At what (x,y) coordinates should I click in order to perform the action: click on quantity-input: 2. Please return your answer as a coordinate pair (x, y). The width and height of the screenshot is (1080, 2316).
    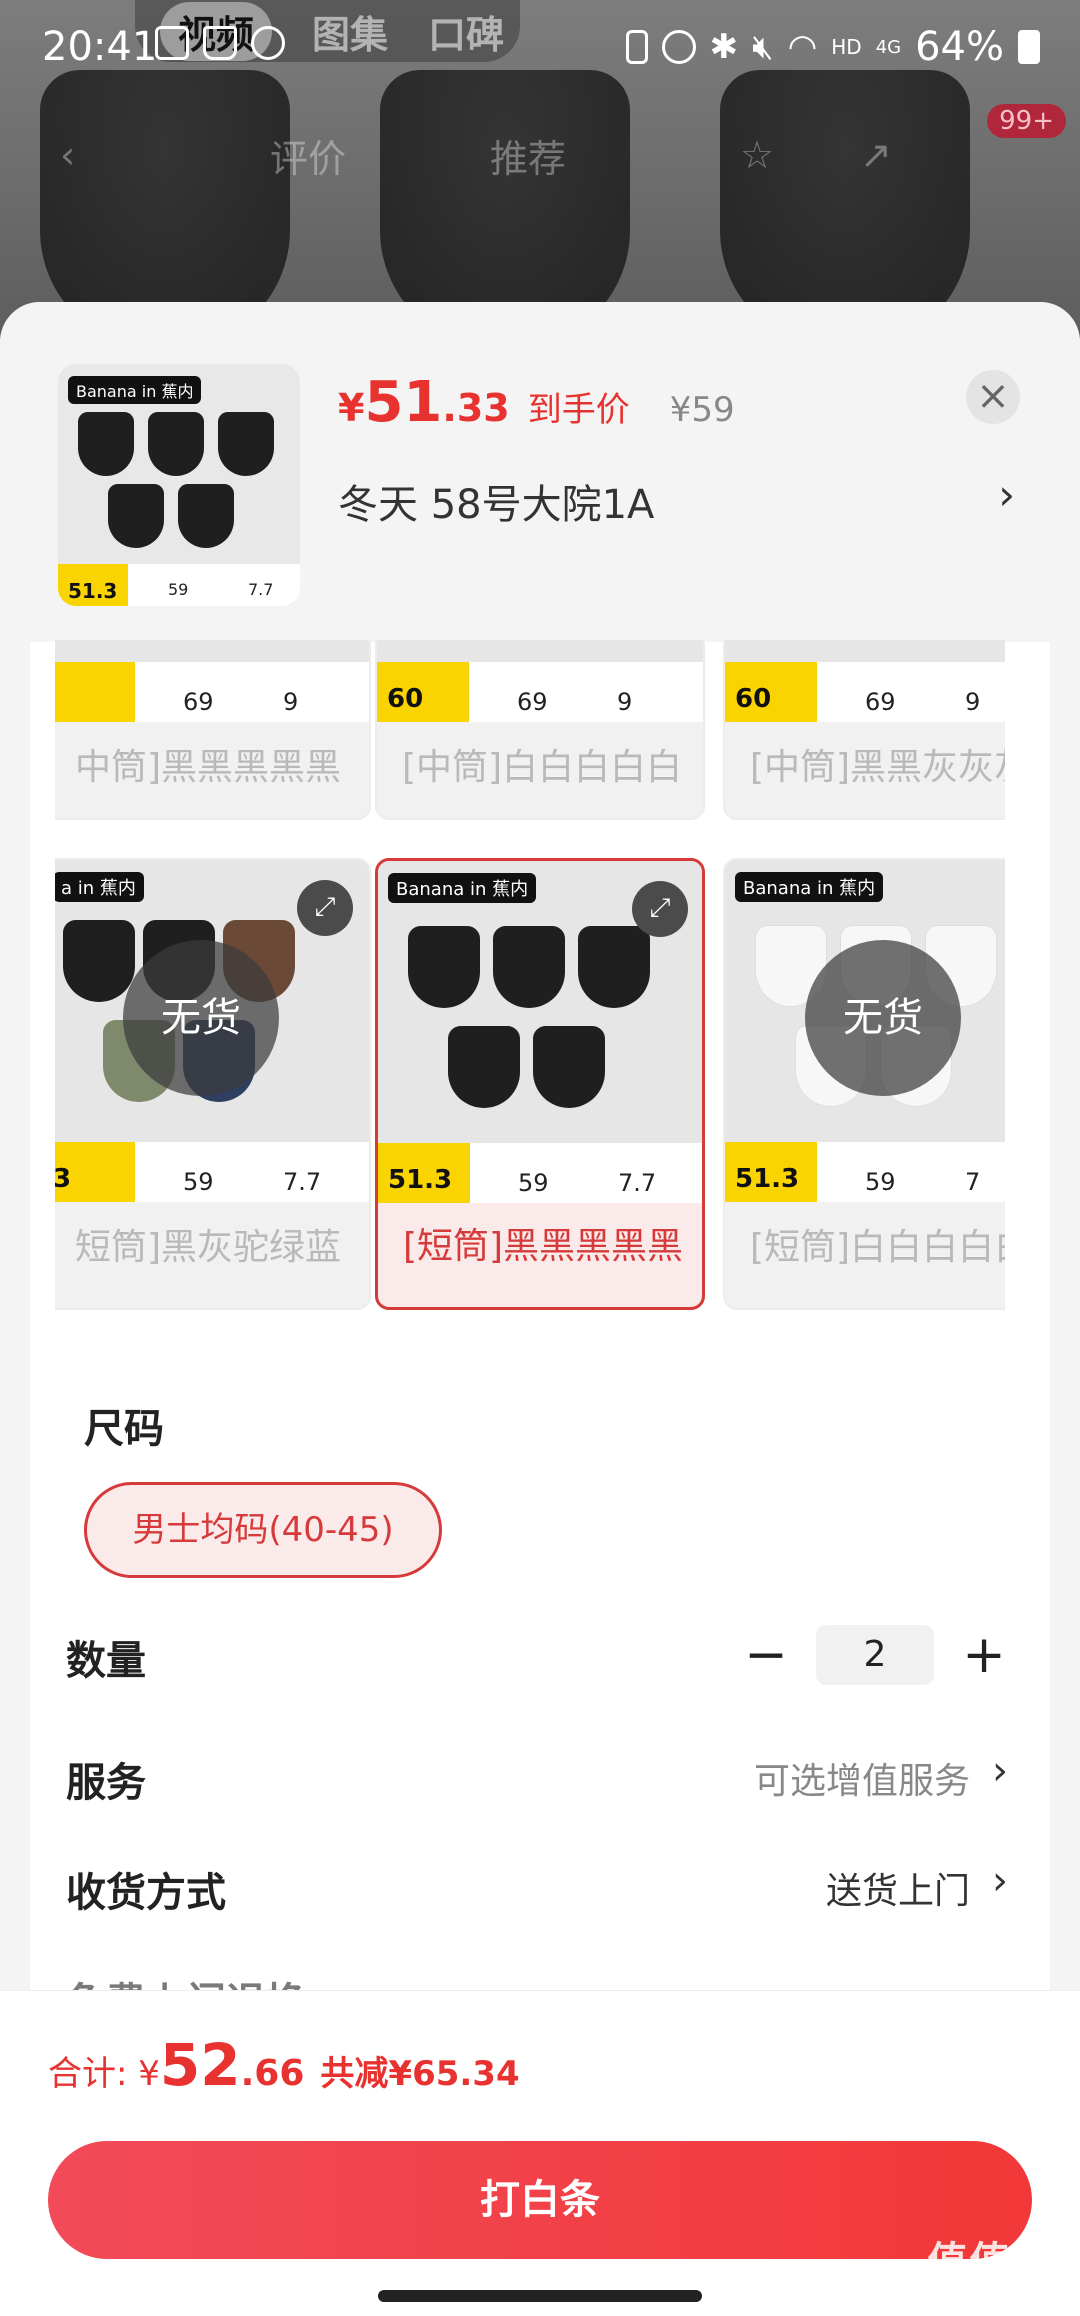
    Looking at the image, I should click on (875, 1655).